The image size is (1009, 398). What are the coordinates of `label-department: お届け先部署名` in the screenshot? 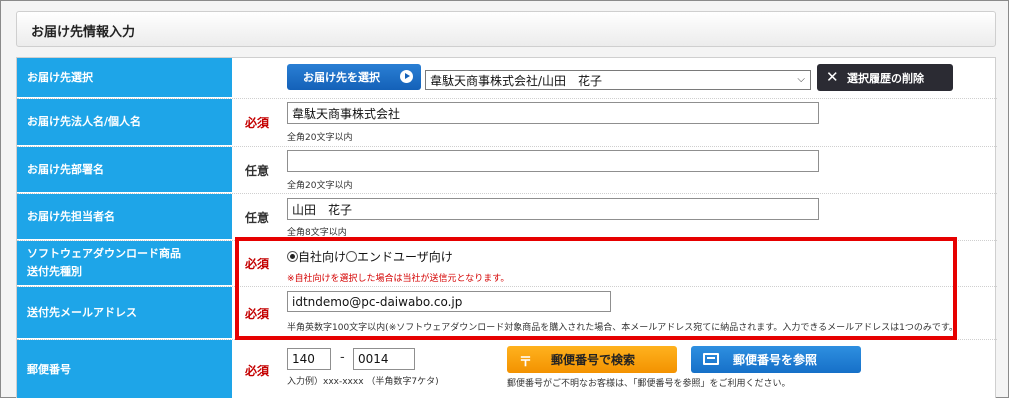 It's located at (124, 170).